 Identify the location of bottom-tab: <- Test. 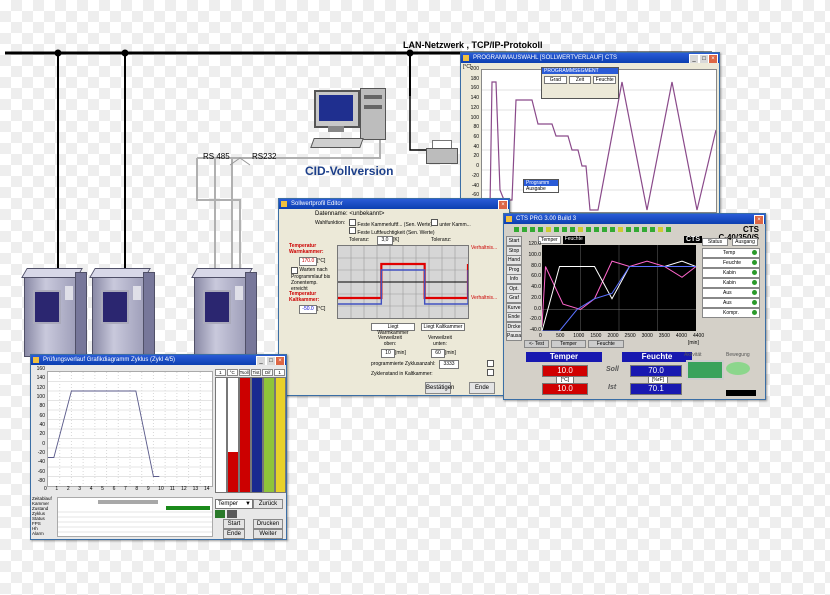
(537, 344).